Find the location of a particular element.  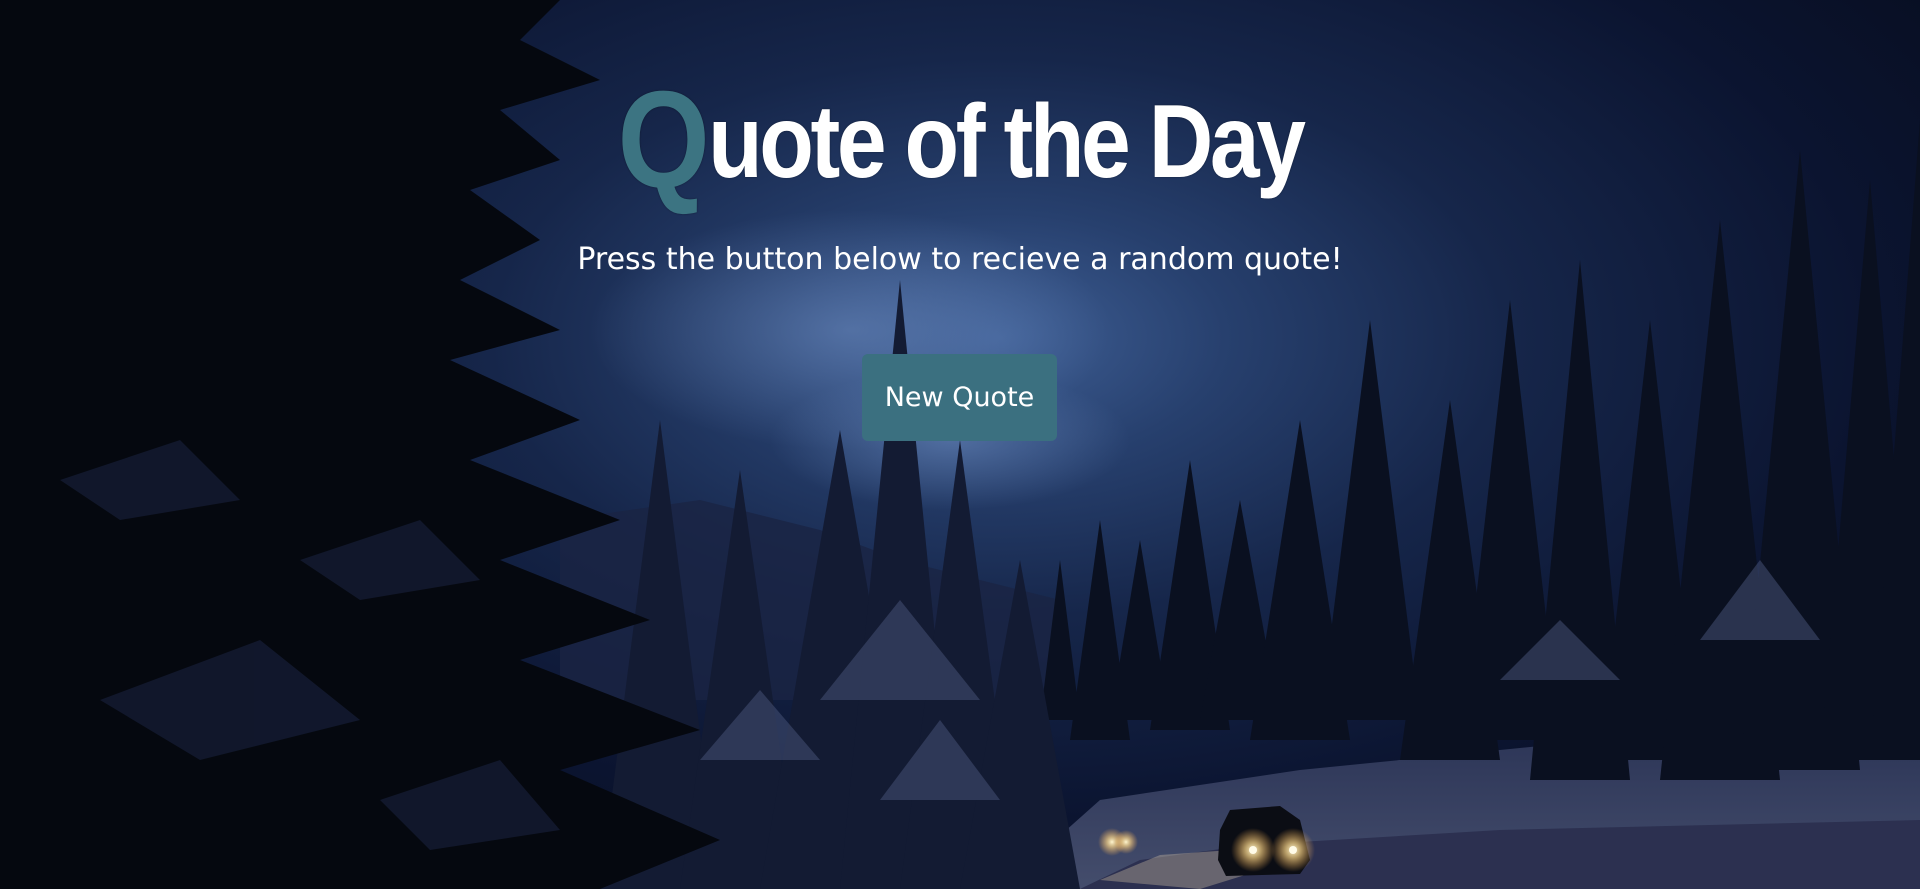

page-title: Quote of the Day is located at coordinates (959, 140).